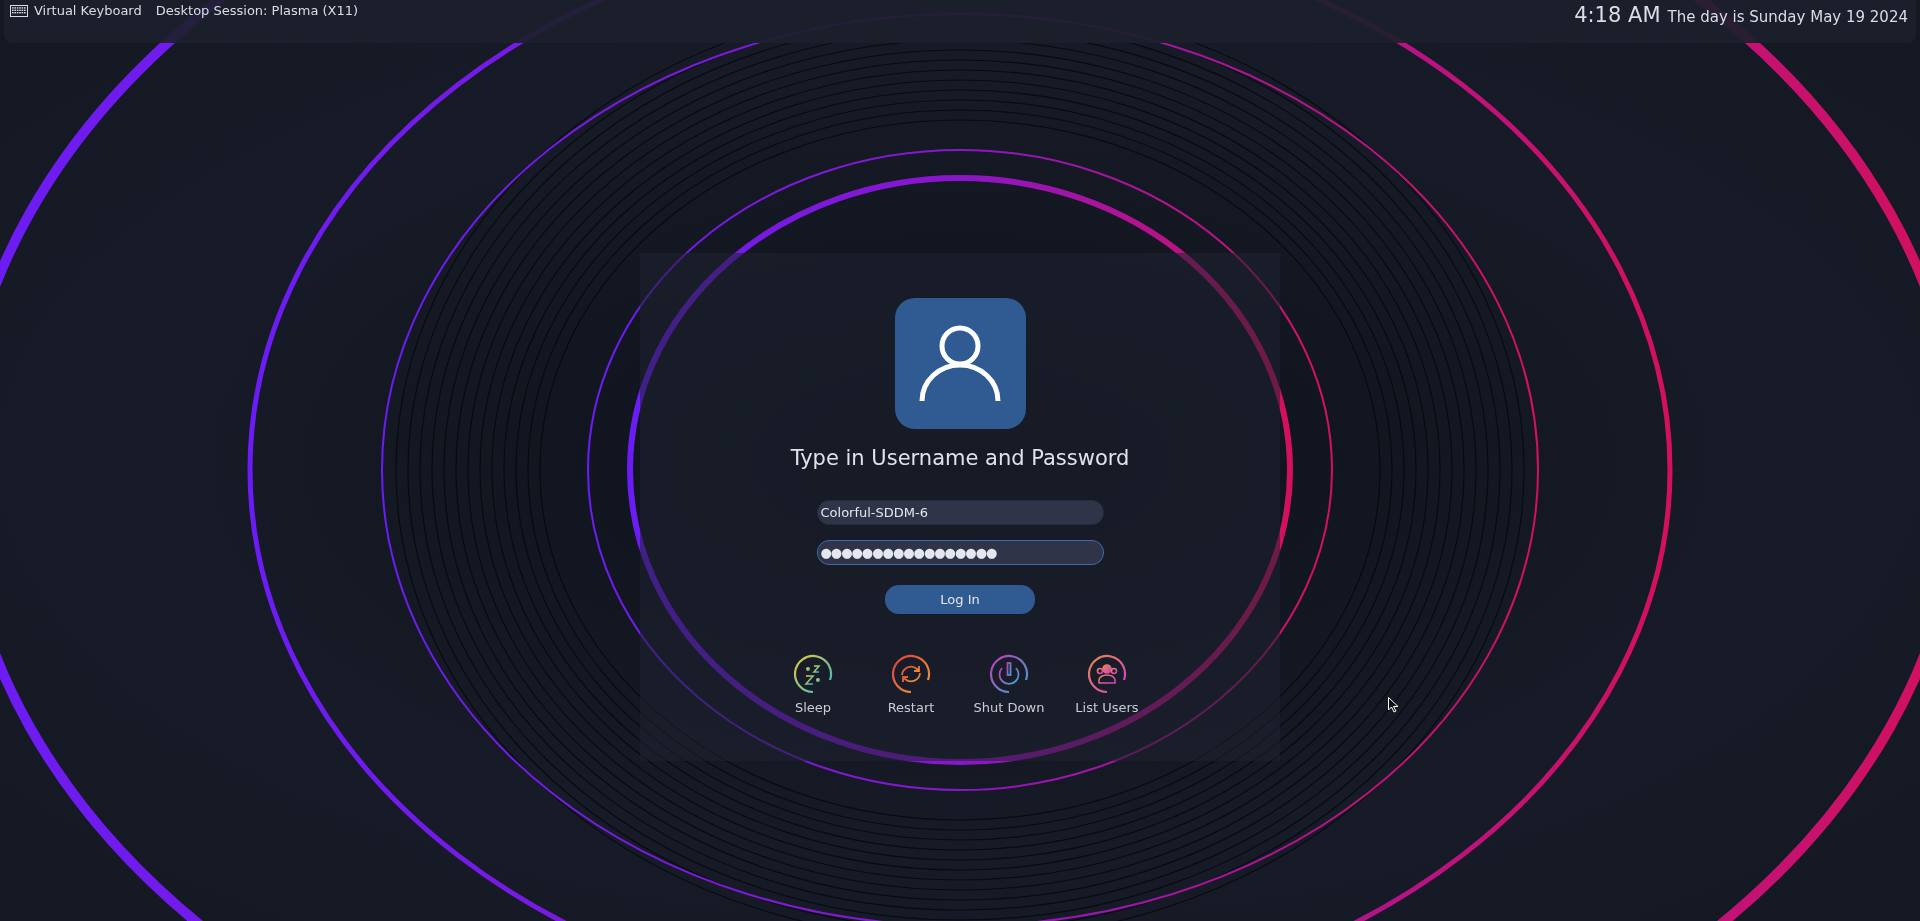 This screenshot has width=1920, height=921. Describe the element at coordinates (19, 10) in the screenshot. I see `keyboard-icon` at that location.